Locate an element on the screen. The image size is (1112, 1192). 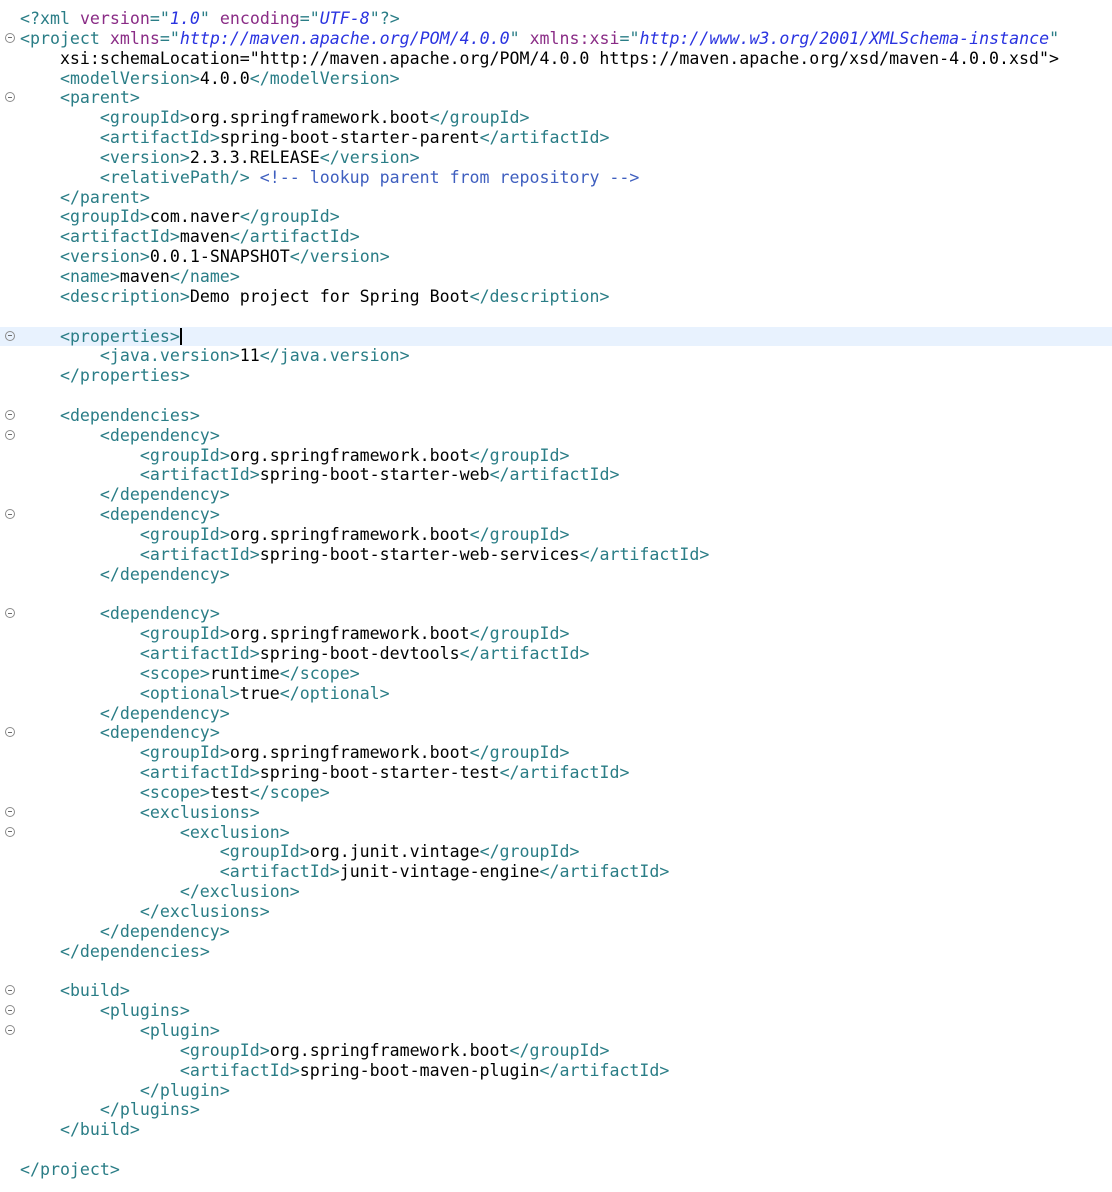
code-text: <groupId>org.junit.vintage</groupId> is located at coordinates (399, 852).